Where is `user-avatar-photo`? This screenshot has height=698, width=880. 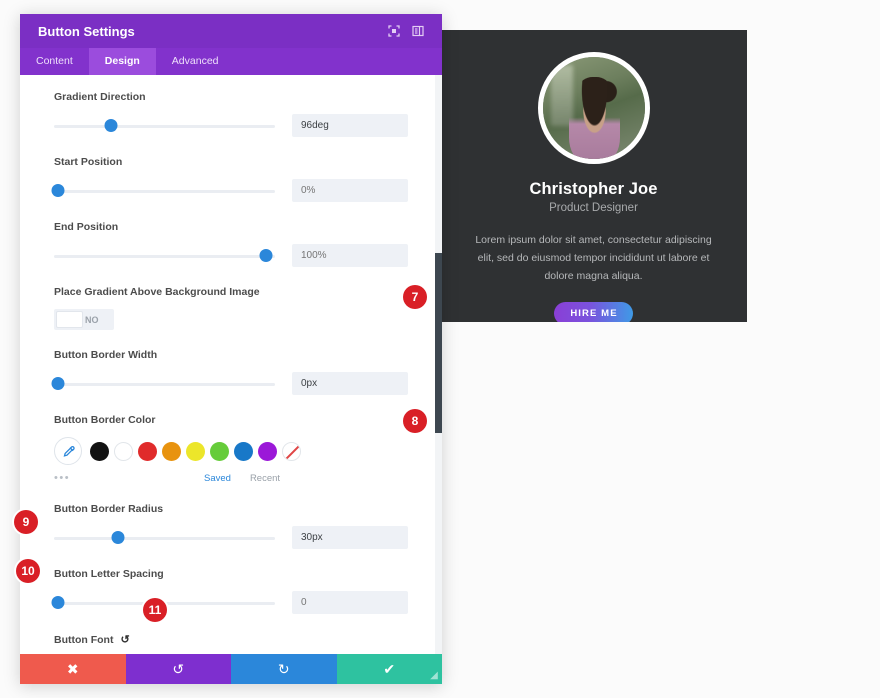
user-avatar-photo is located at coordinates (593, 108).